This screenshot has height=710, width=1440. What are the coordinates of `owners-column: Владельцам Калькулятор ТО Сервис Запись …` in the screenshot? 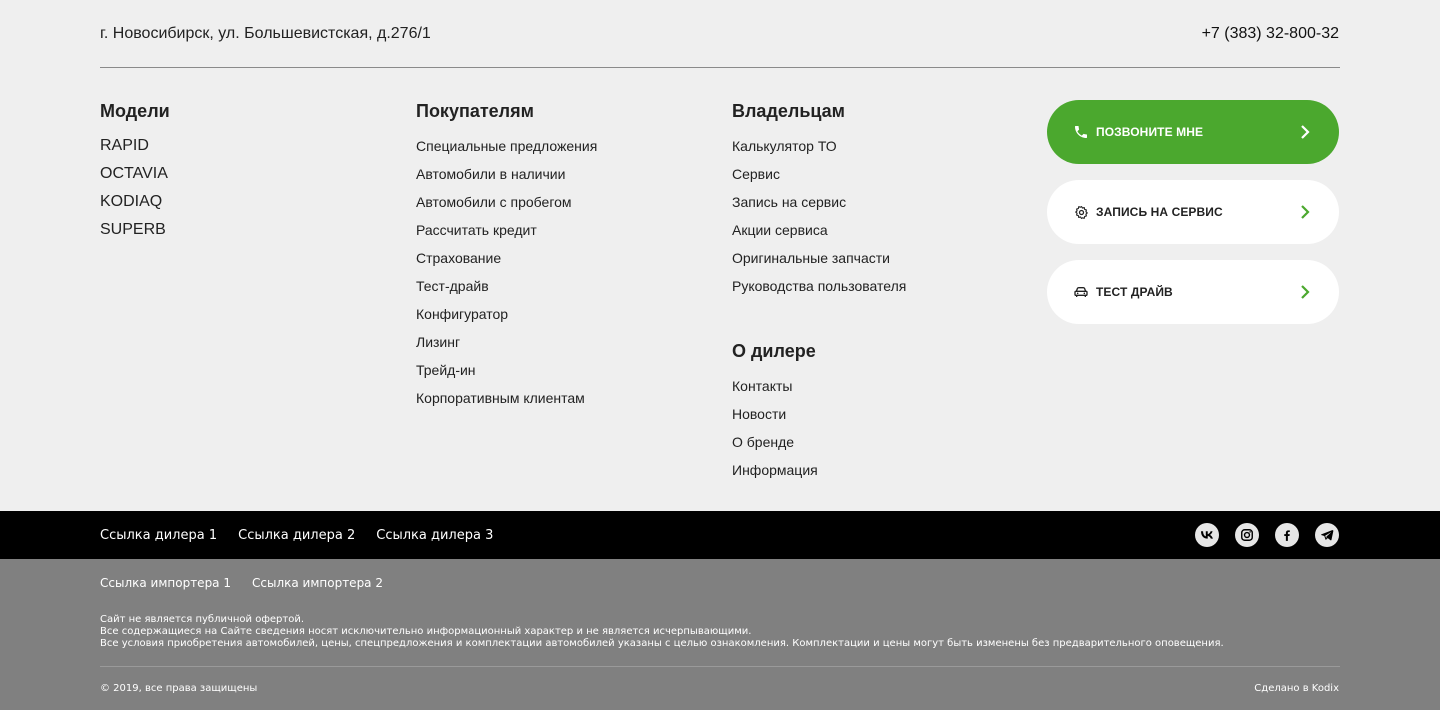 It's located at (819, 202).